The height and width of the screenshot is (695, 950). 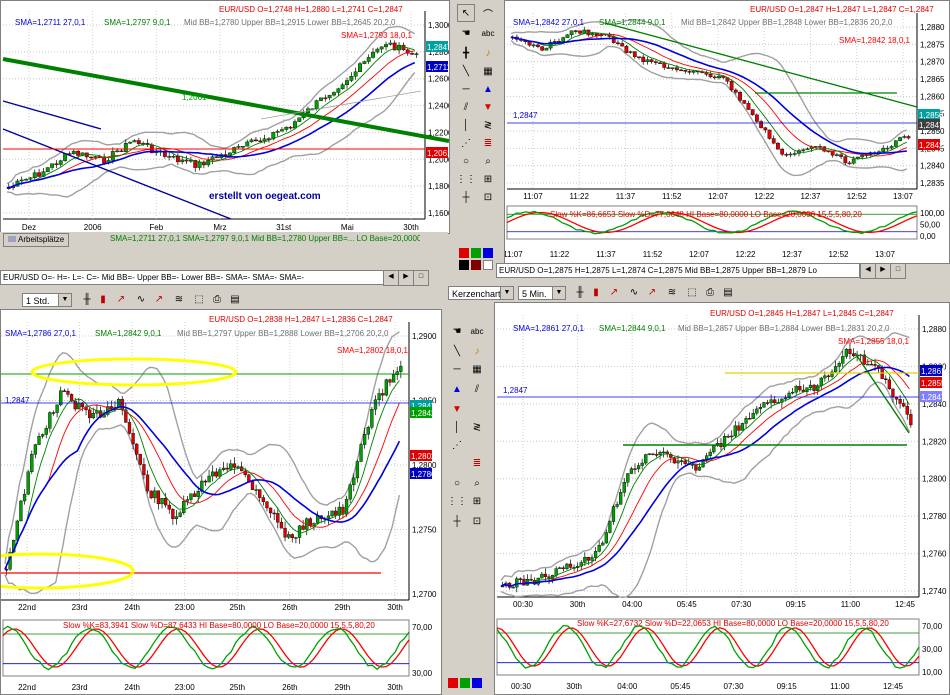 What do you see at coordinates (548, 328) in the screenshot?
I see `legend-sma-blue: SMA=1,2861 27,0,1` at bounding box center [548, 328].